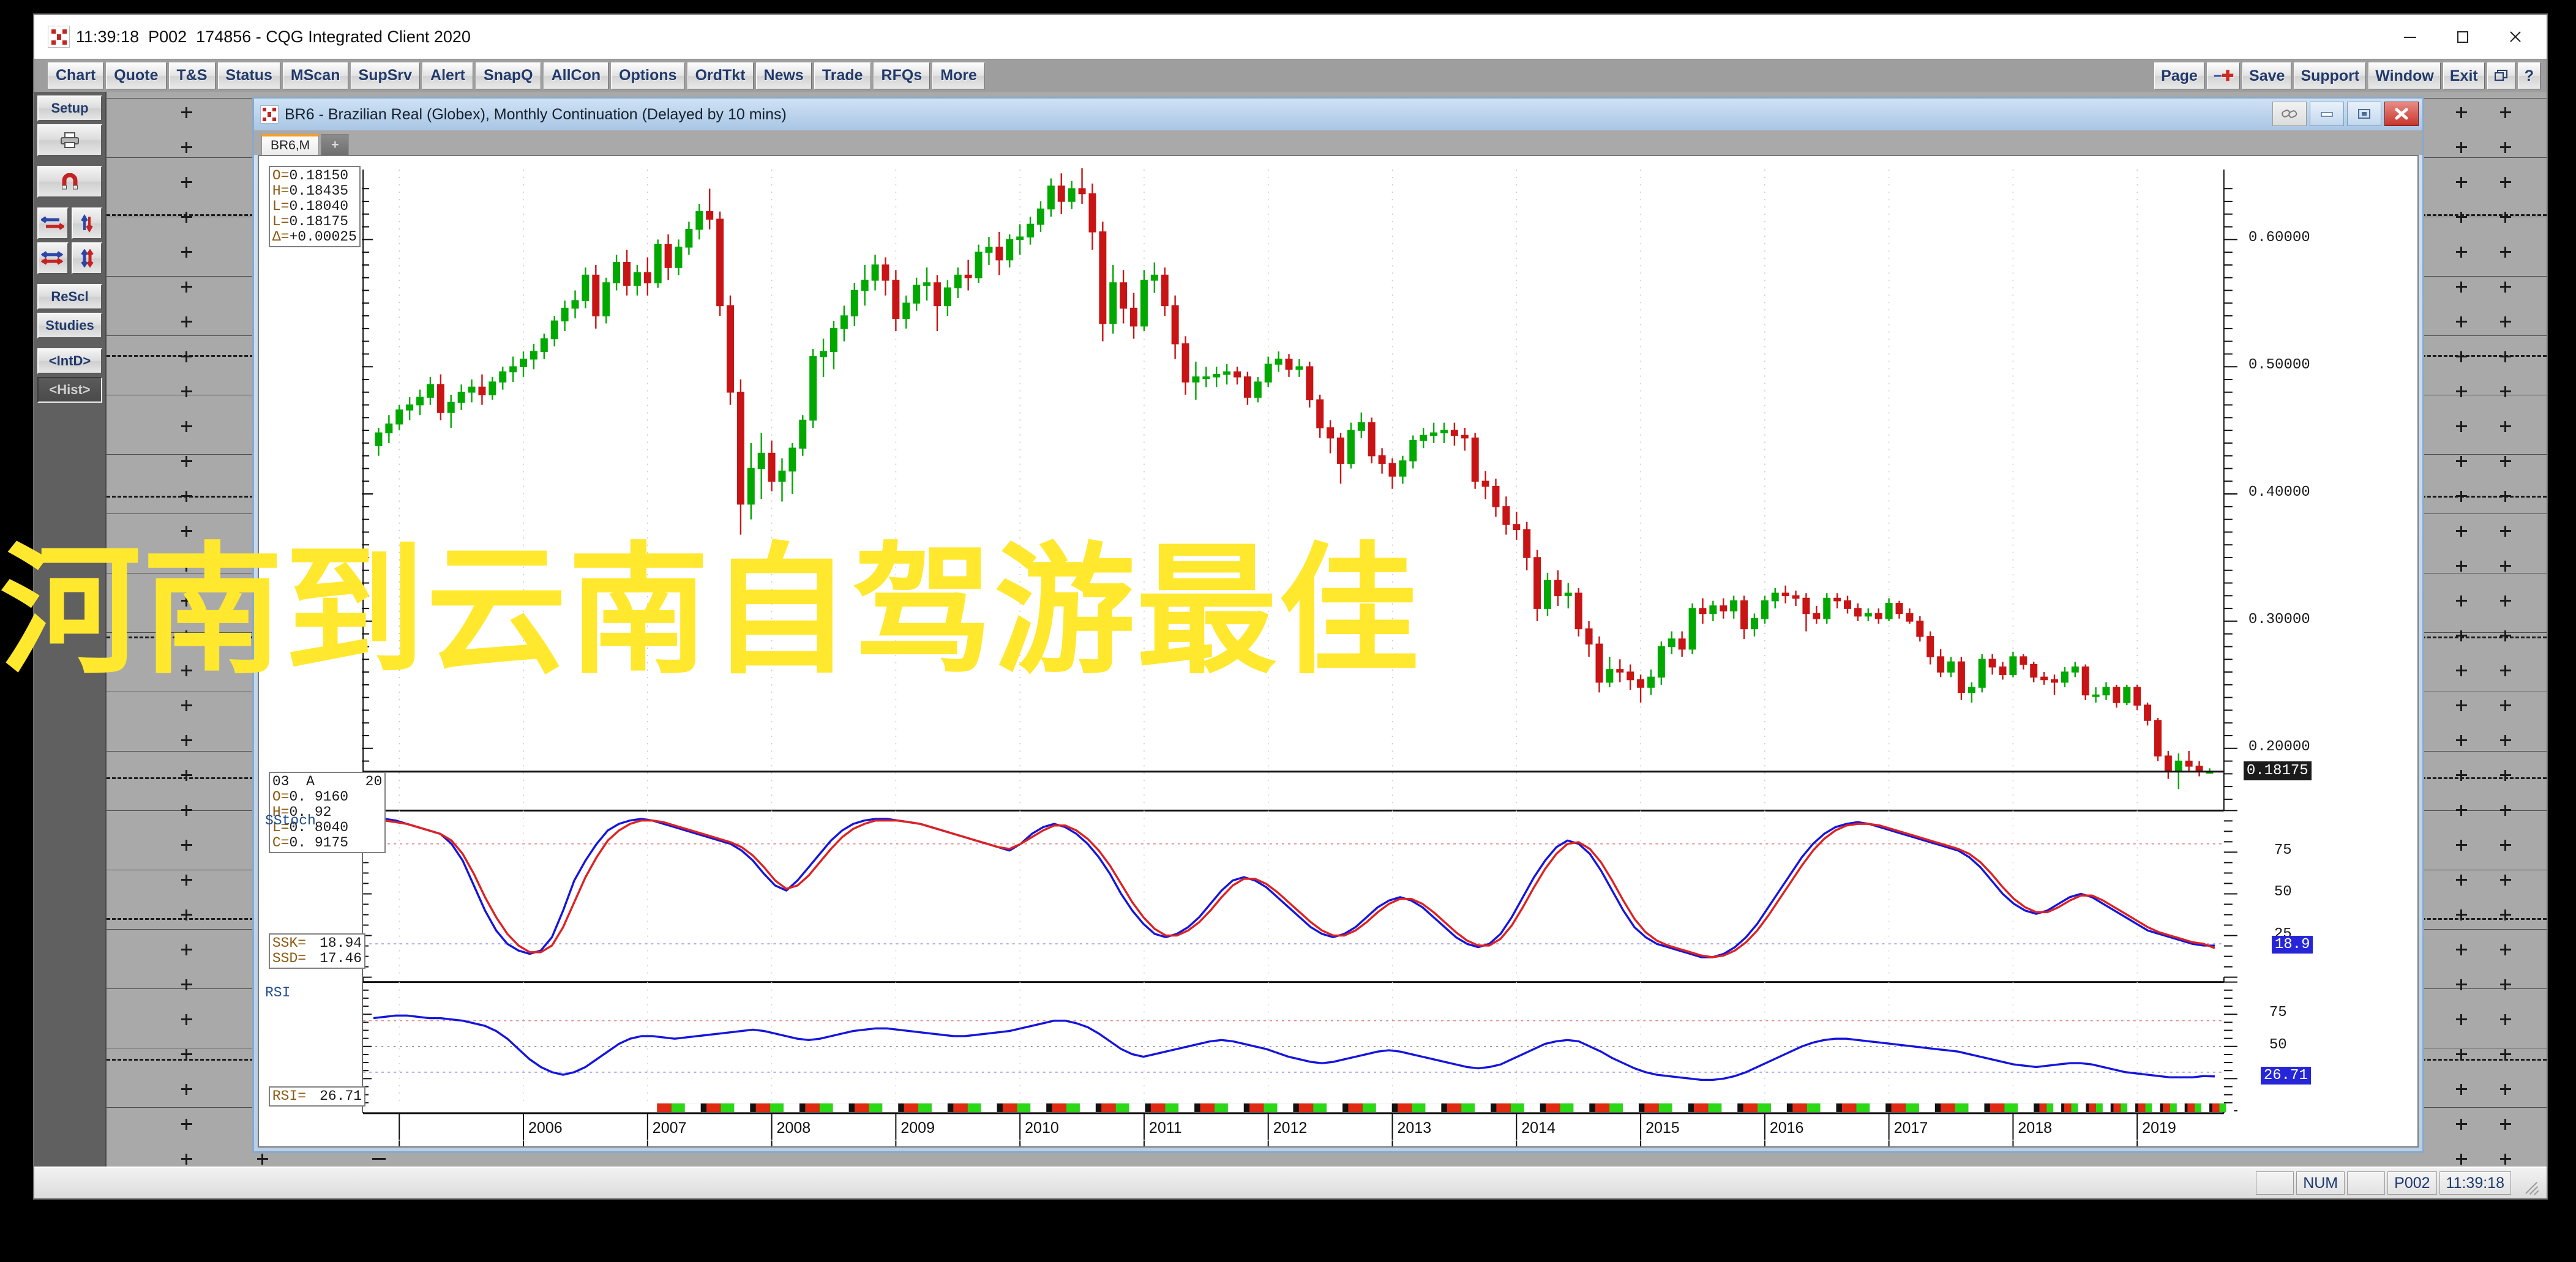 The width and height of the screenshot is (2576, 1262). I want to click on menu-button-supsrv: SupSrv, so click(386, 75).